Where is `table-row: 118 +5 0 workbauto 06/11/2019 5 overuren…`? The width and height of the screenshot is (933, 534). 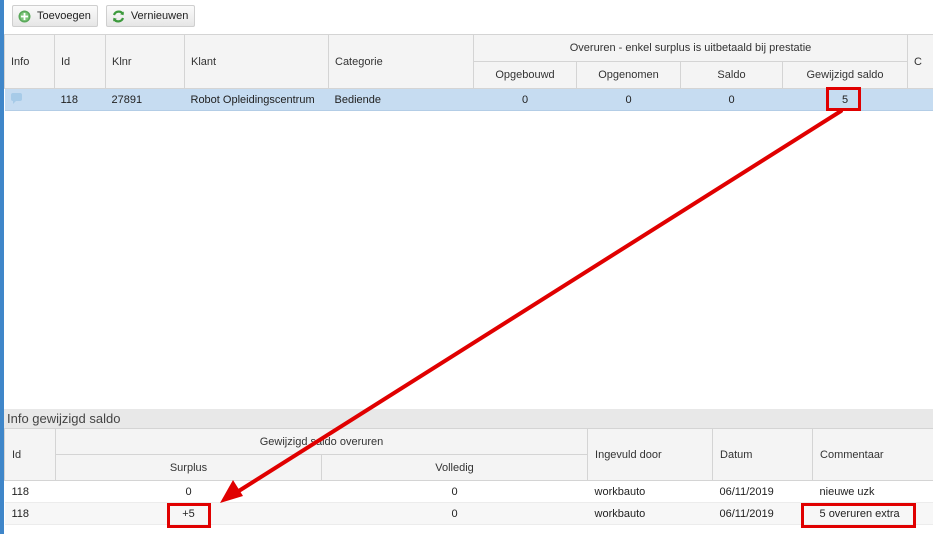 table-row: 118 +5 0 workbauto 06/11/2019 5 overuren… is located at coordinates (468, 513).